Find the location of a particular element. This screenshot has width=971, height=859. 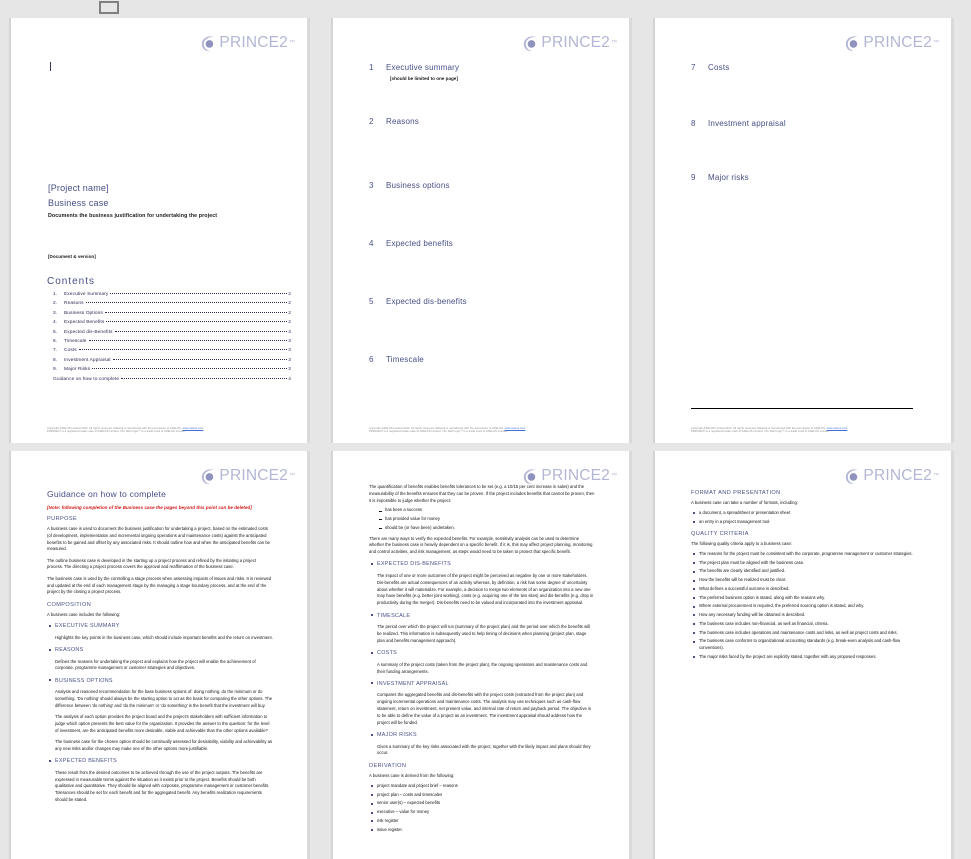

subsection-heading: EXPECTED BENEFITS is located at coordinates (86, 761).